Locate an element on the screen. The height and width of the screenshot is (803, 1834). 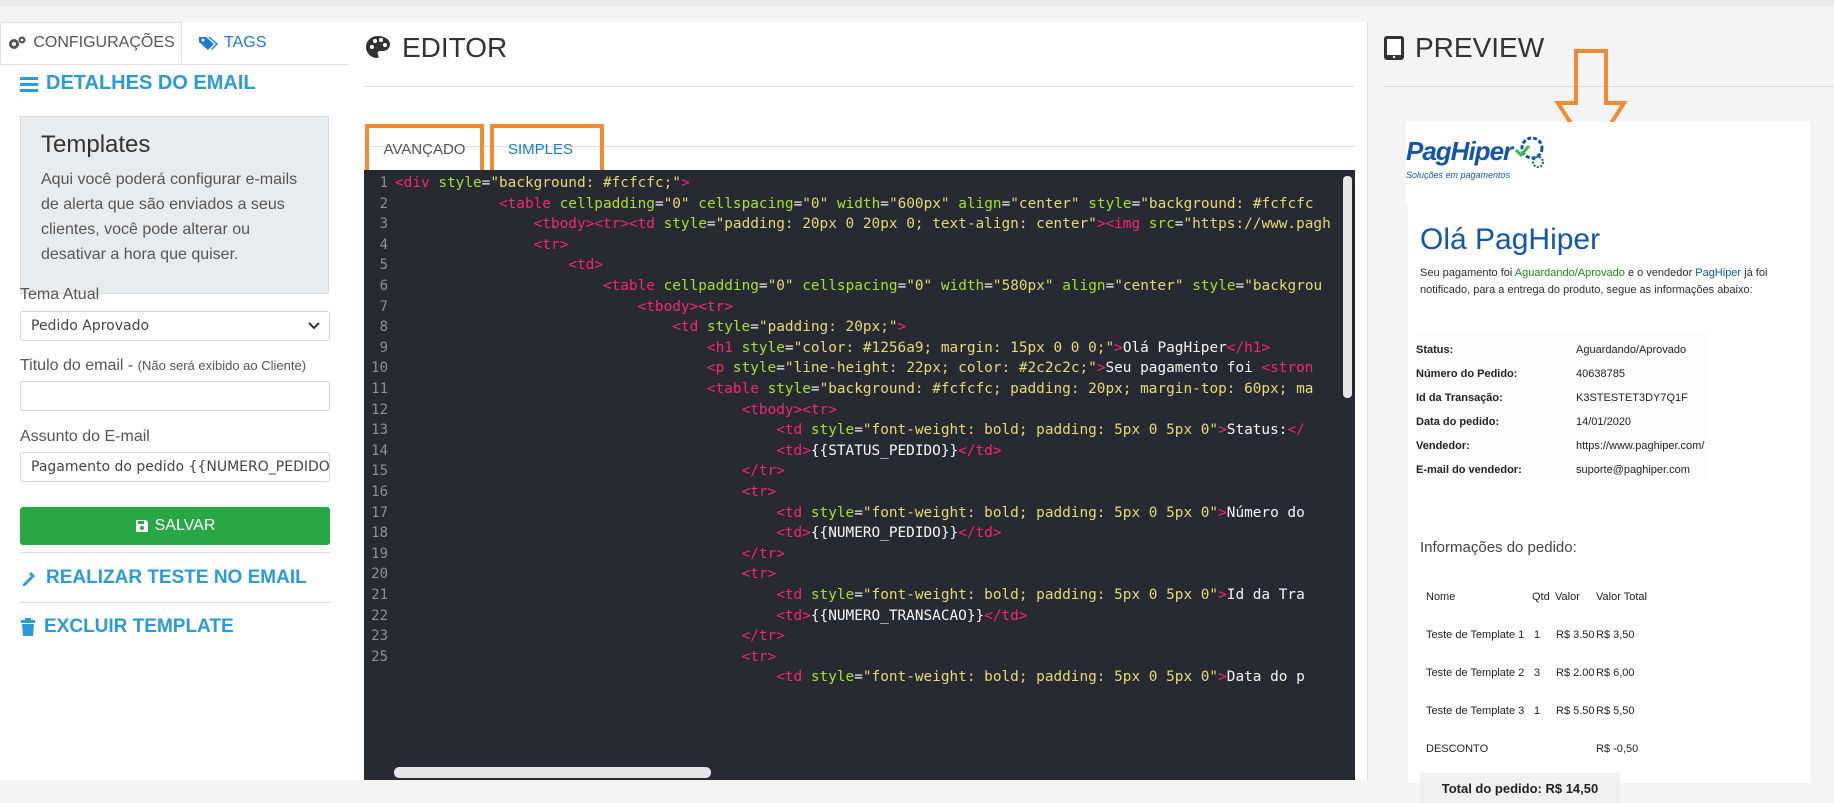
line-number: 22 is located at coordinates (379, 615).